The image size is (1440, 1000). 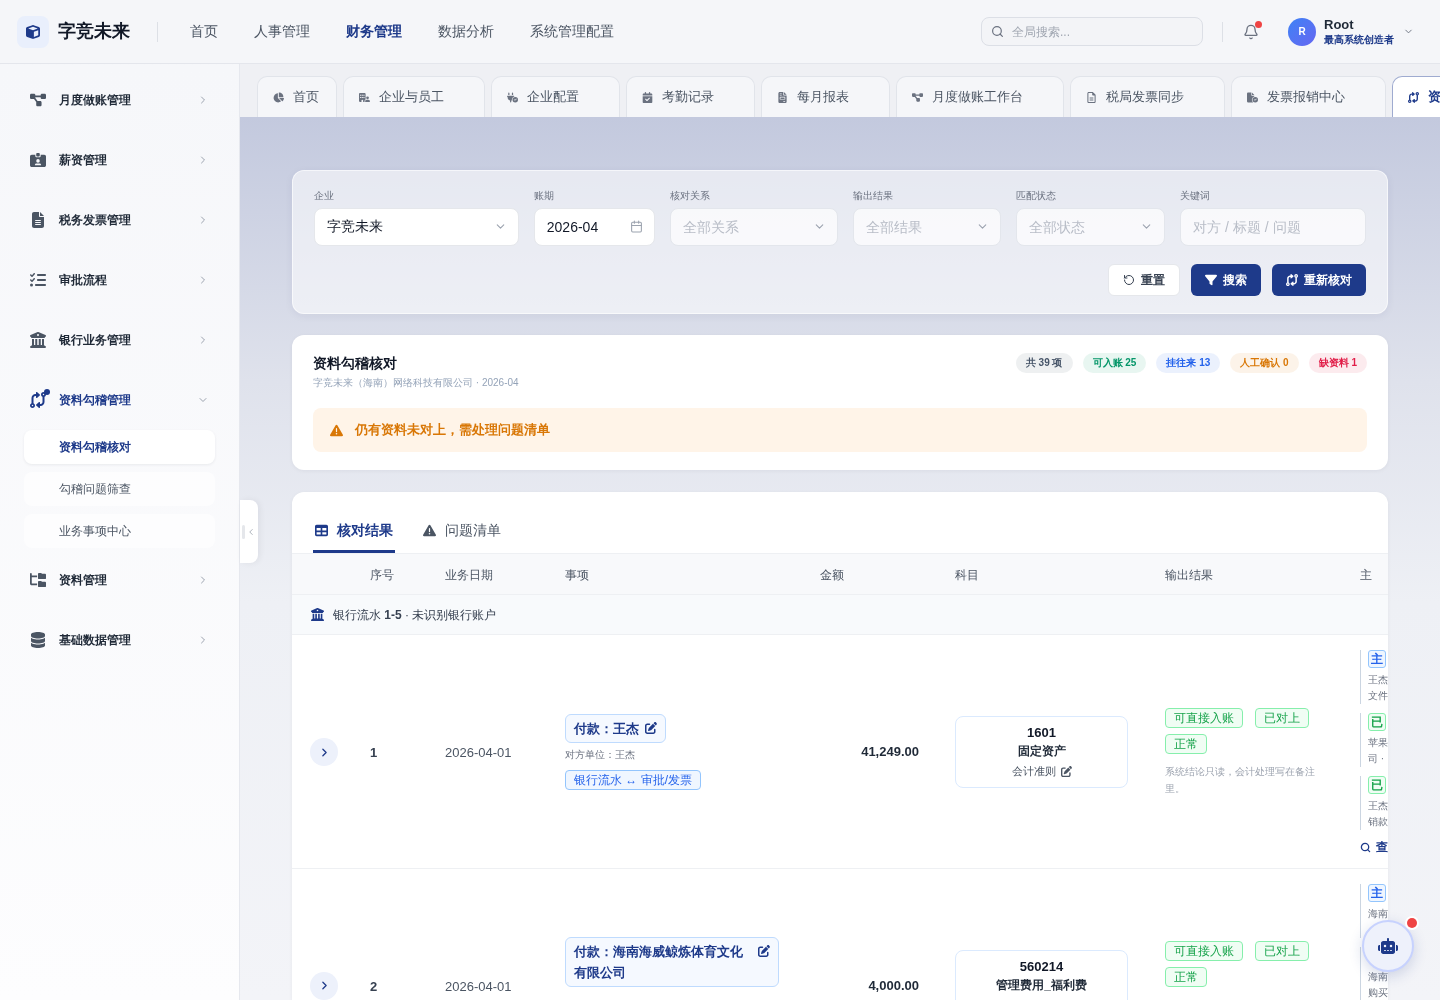 I want to click on table-icon, so click(x=321, y=530).